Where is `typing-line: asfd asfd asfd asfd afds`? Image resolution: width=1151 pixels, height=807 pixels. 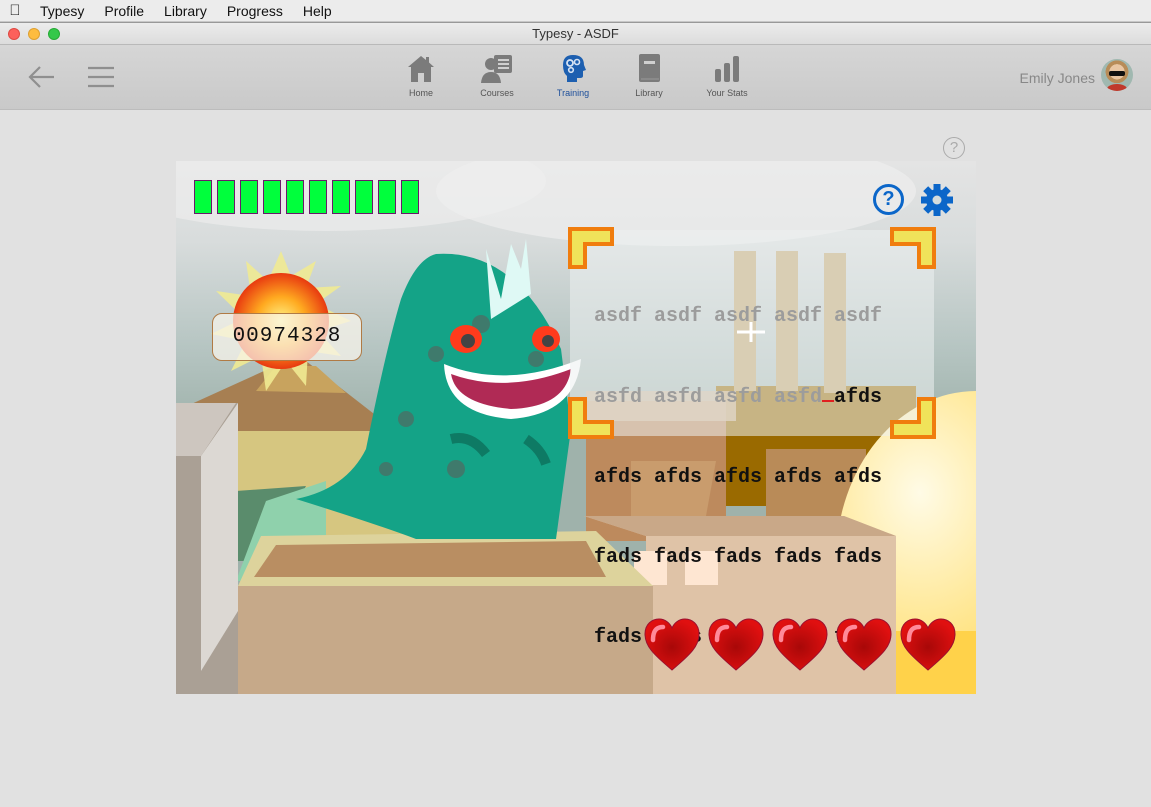
typing-line: asfd asfd asfd asfd afds is located at coordinates (738, 398).